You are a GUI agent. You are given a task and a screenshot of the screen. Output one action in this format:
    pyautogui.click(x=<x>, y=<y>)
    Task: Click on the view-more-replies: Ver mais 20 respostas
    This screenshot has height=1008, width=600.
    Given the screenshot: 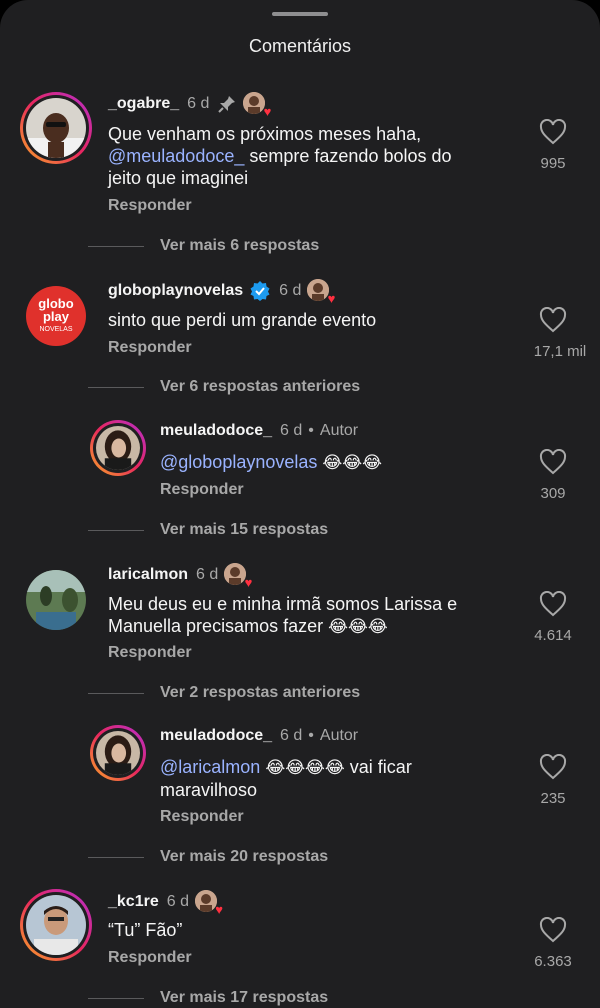 What is the action you would take?
    pyautogui.click(x=208, y=857)
    